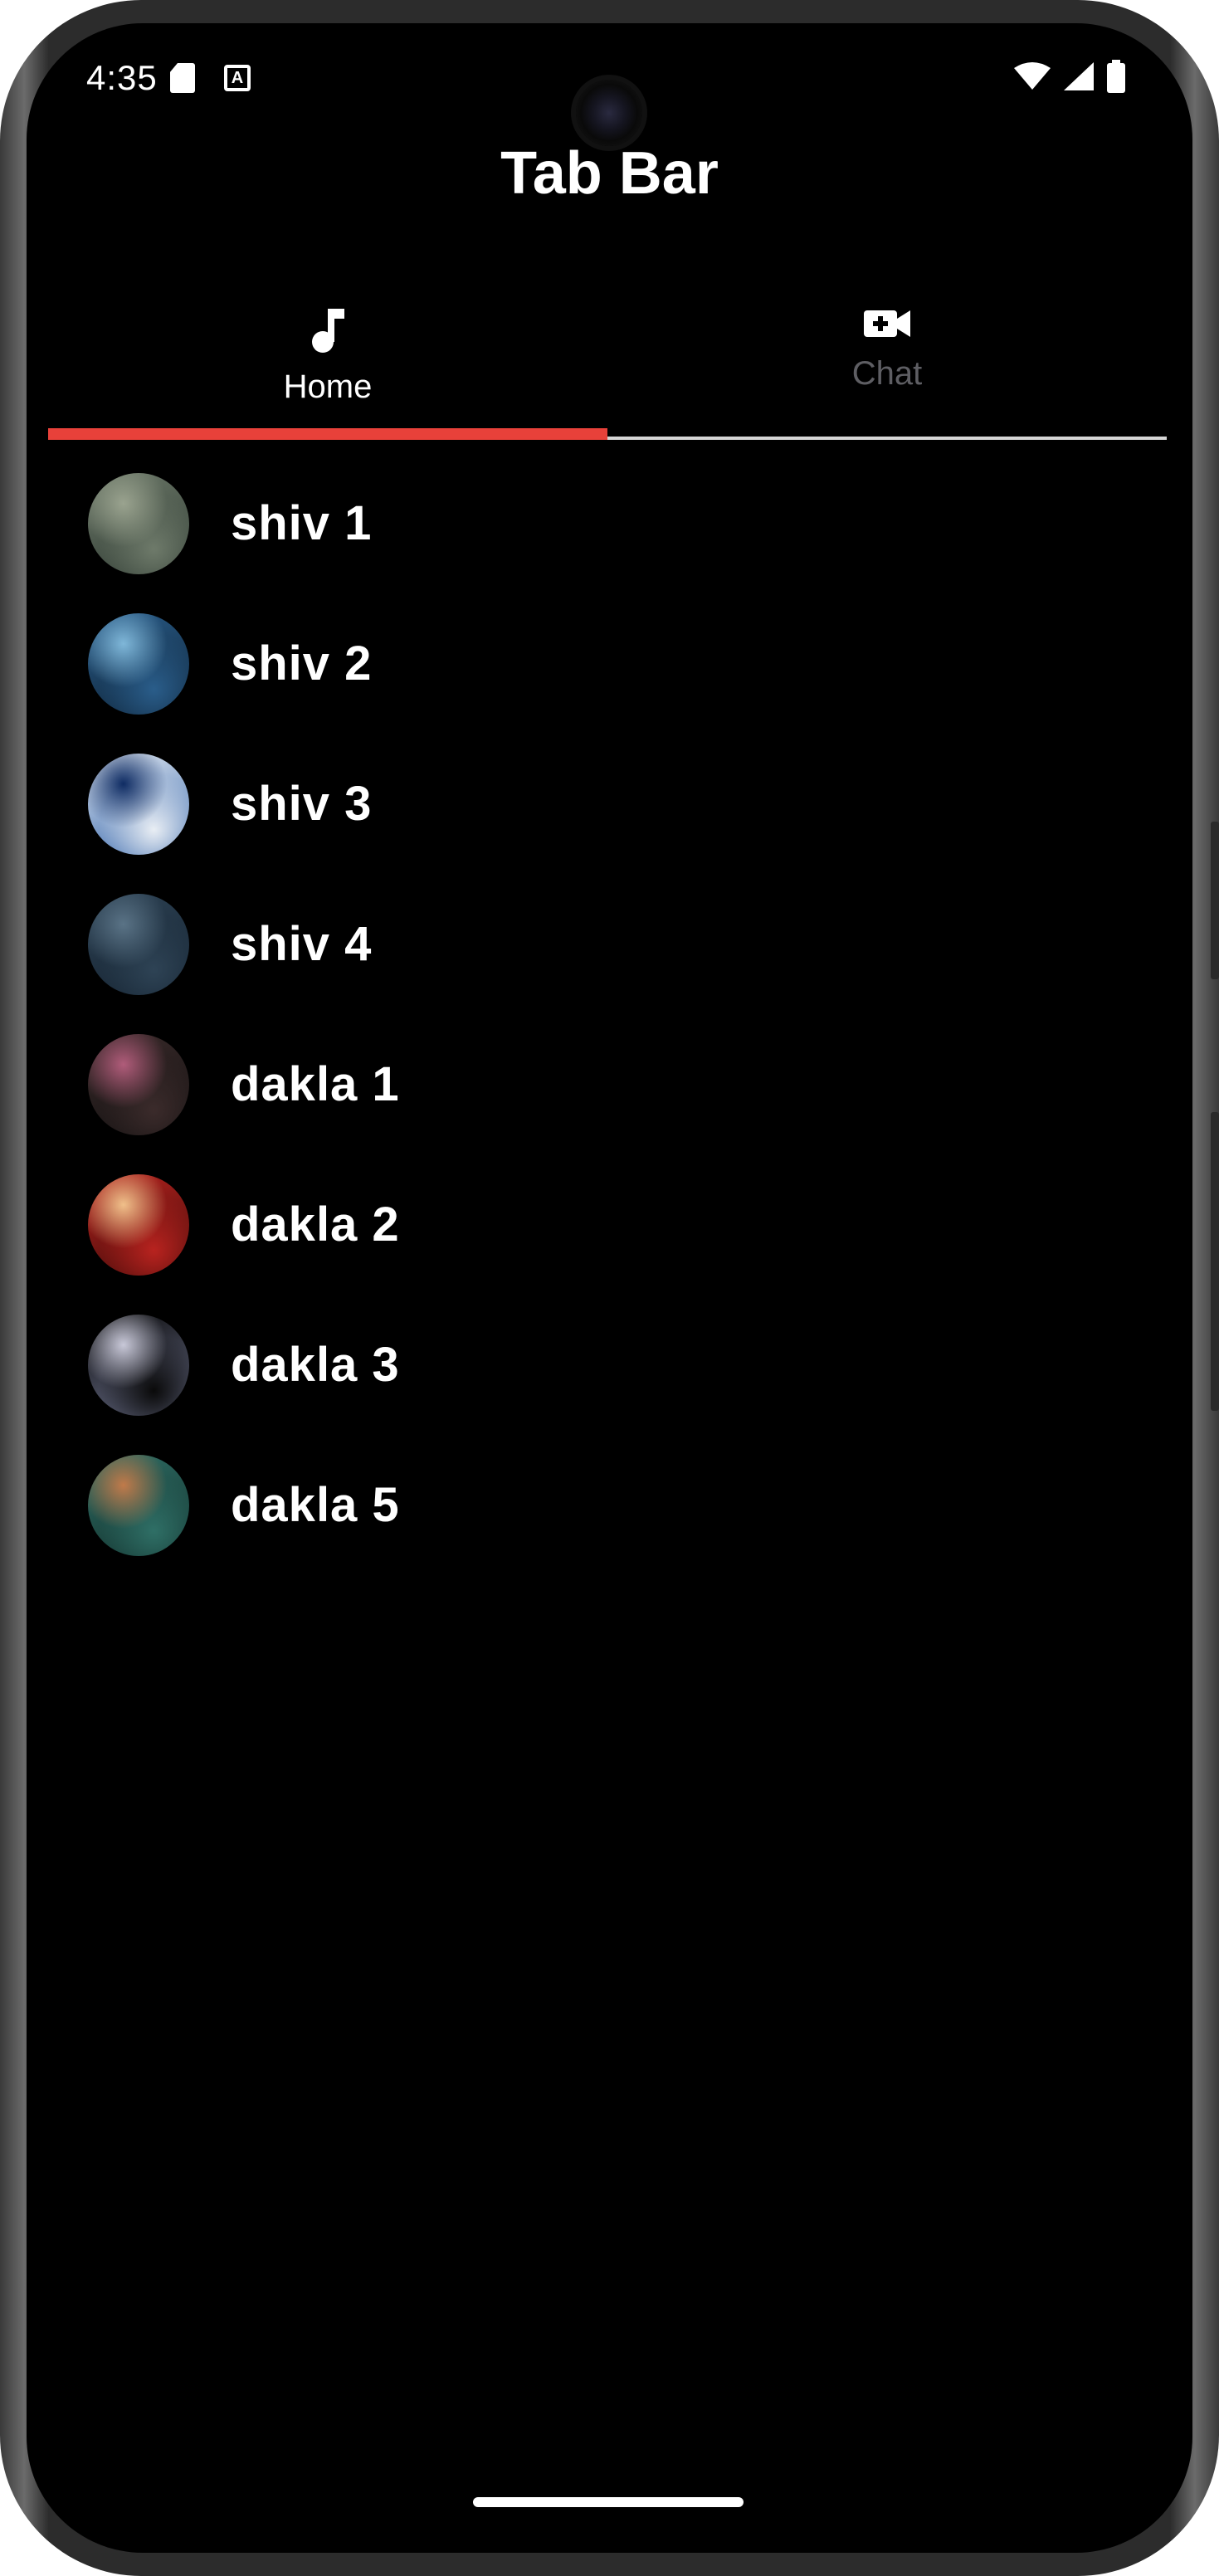 Image resolution: width=1219 pixels, height=2576 pixels. Describe the element at coordinates (1215, 900) in the screenshot. I see `volume-button` at that location.